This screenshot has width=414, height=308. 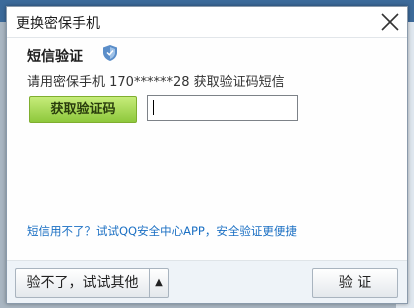 What do you see at coordinates (156, 82) in the screenshot?
I see `phone-description: 请用密保手机 170******28 获取验证码短信` at bounding box center [156, 82].